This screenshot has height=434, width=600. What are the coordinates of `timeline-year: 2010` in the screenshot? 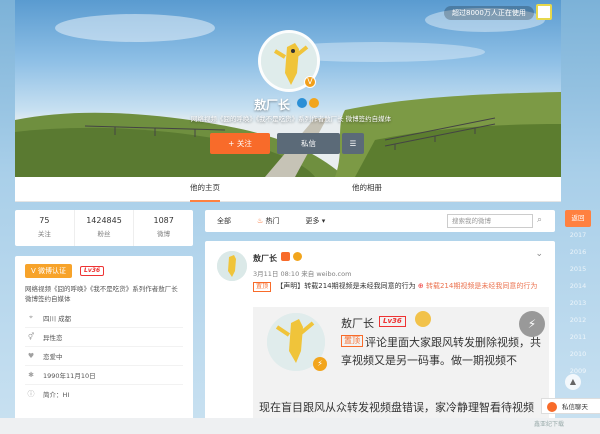 It's located at (578, 354).